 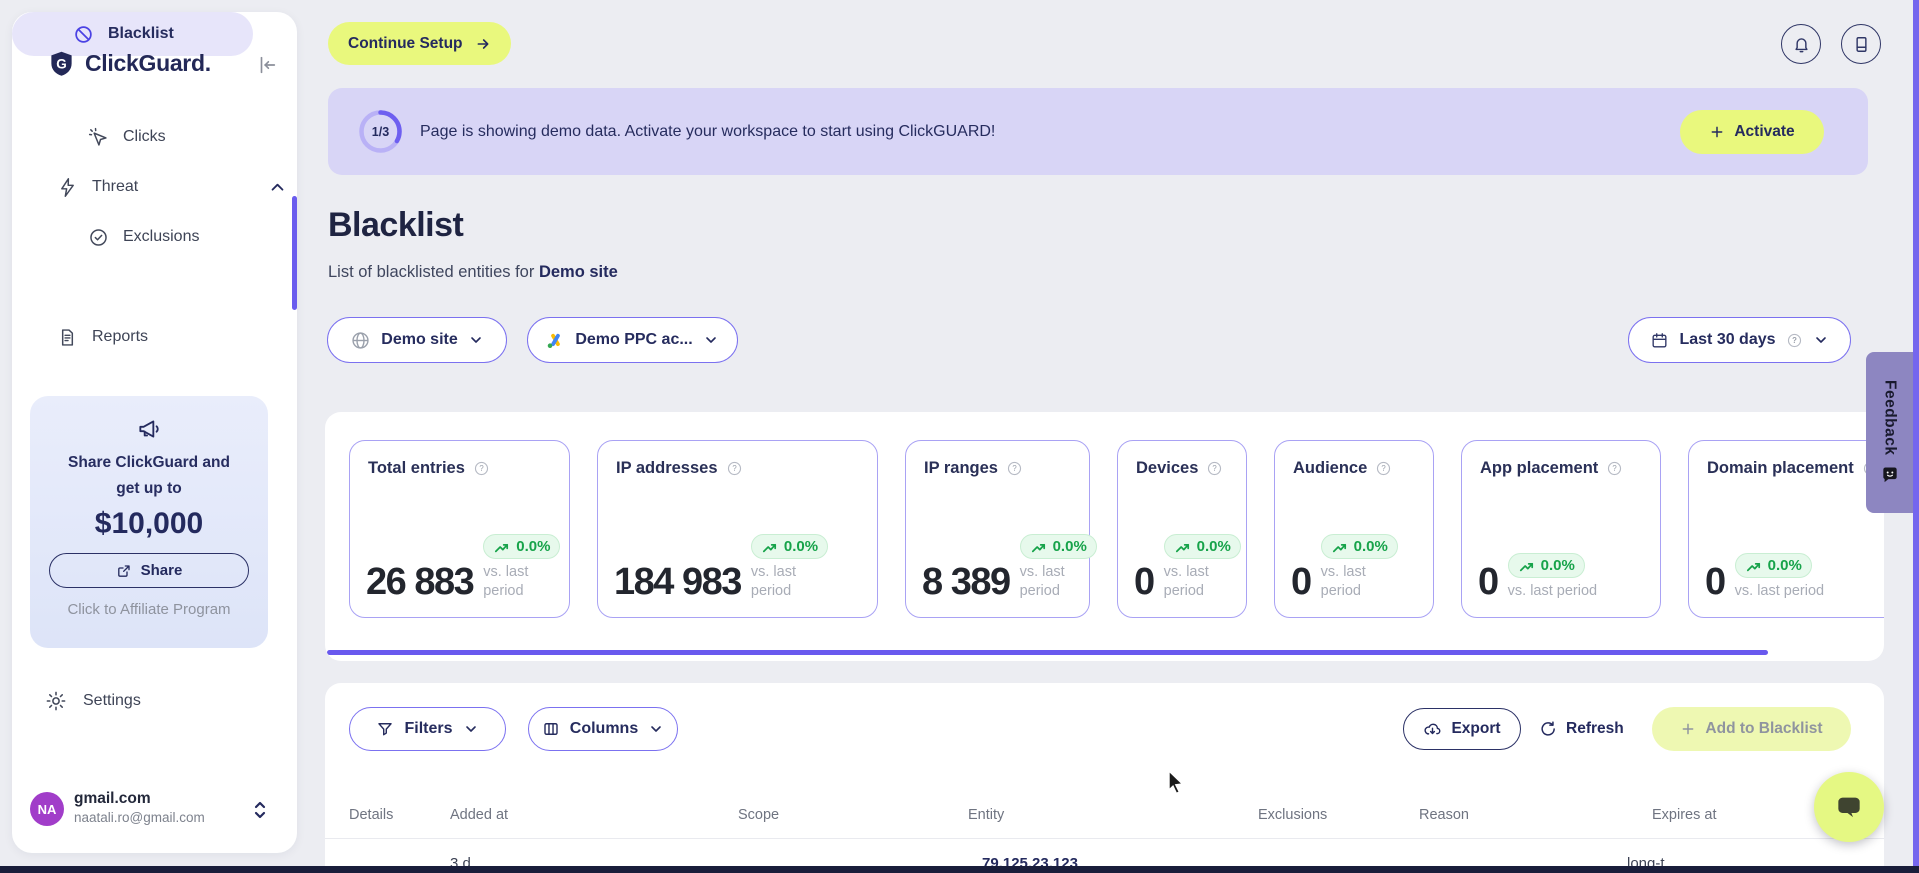 What do you see at coordinates (427, 729) in the screenshot?
I see `filters-button: Filters` at bounding box center [427, 729].